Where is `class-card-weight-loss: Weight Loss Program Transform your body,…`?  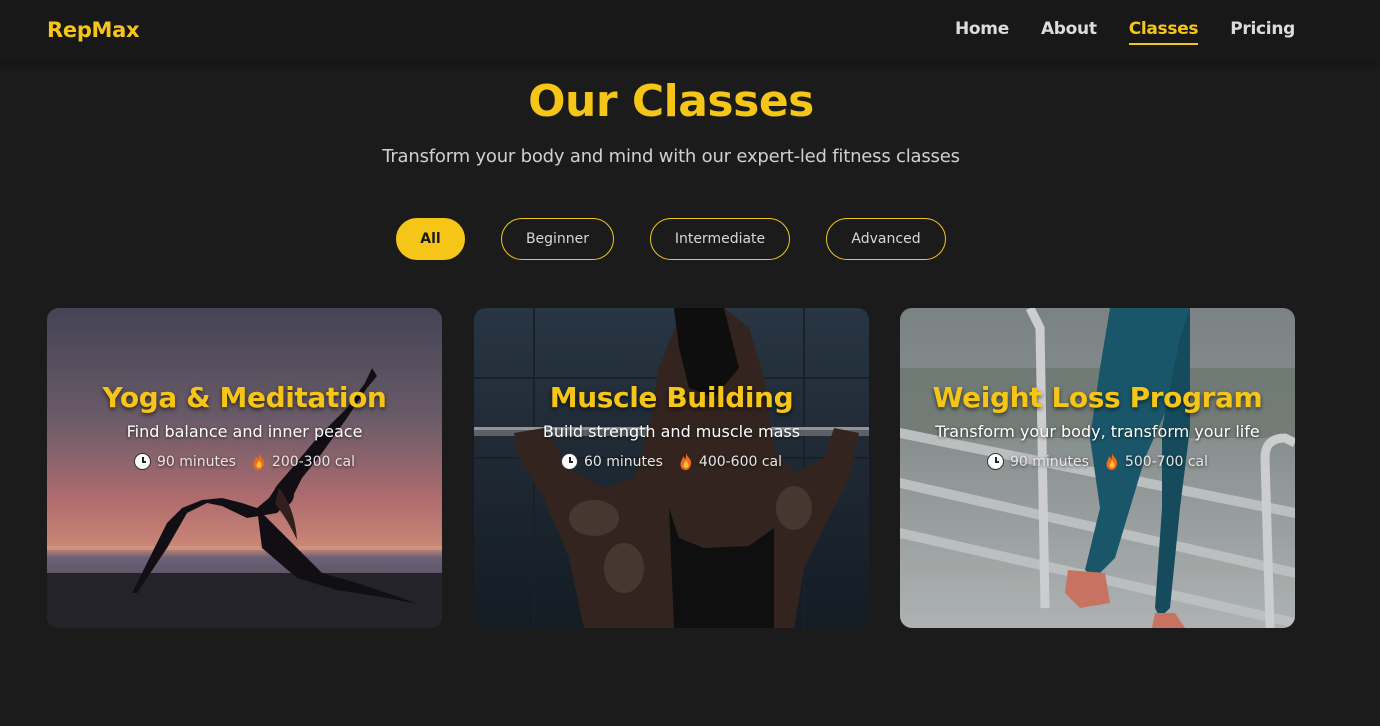
class-card-weight-loss: Weight Loss Program Transform your body,… is located at coordinates (1097, 468).